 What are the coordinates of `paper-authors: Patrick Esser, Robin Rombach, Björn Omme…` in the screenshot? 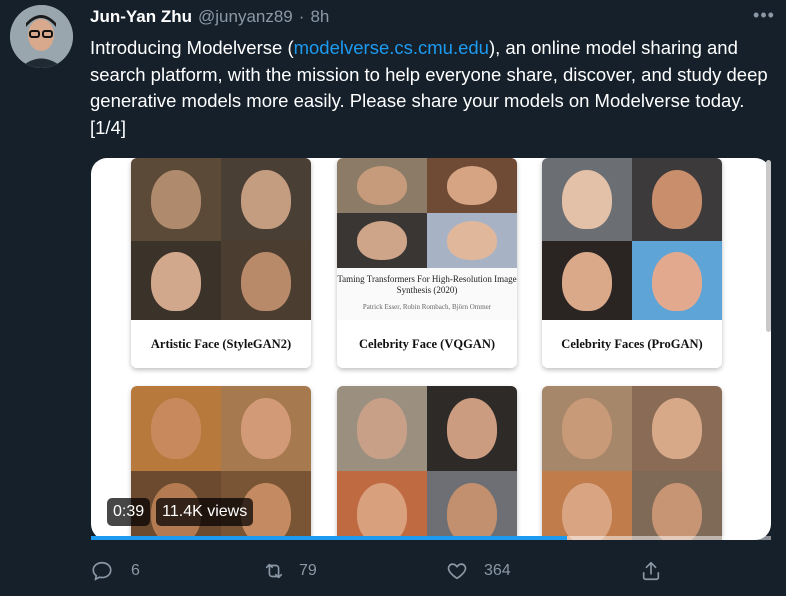 It's located at (427, 307).